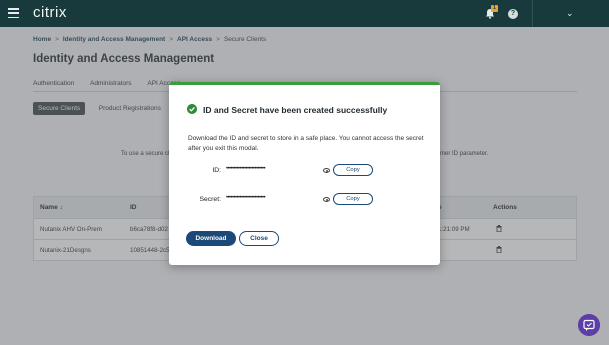  Describe the element at coordinates (304, 83) in the screenshot. I see `modal-accent-bar` at that location.